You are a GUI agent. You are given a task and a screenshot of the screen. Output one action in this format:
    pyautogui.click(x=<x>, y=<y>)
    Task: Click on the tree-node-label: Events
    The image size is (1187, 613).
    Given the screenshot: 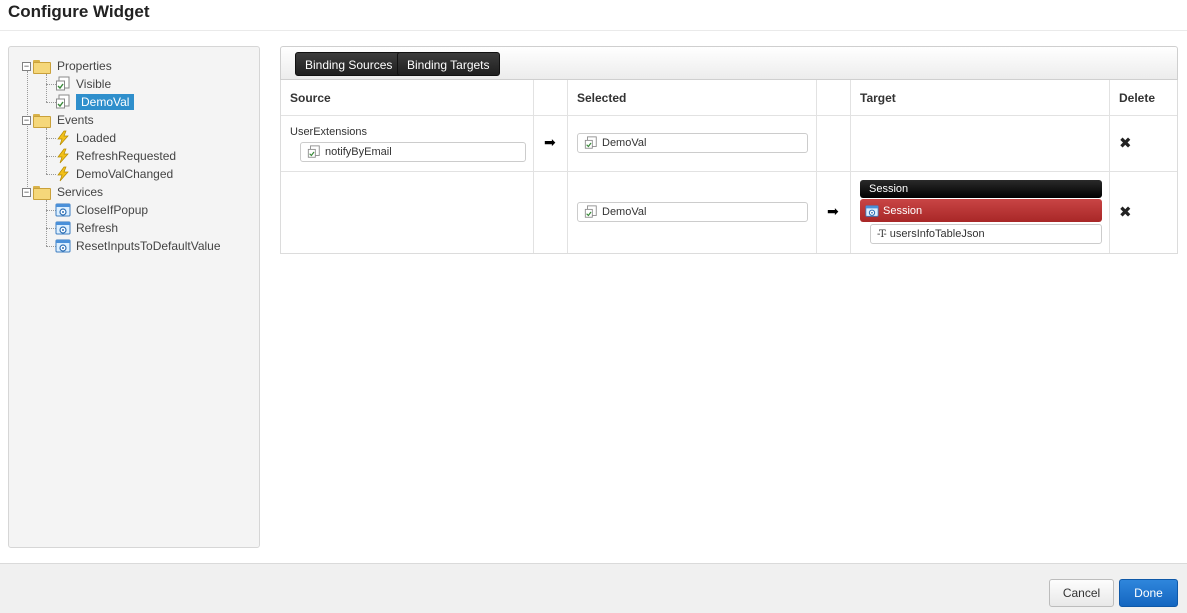 What is the action you would take?
    pyautogui.click(x=75, y=120)
    